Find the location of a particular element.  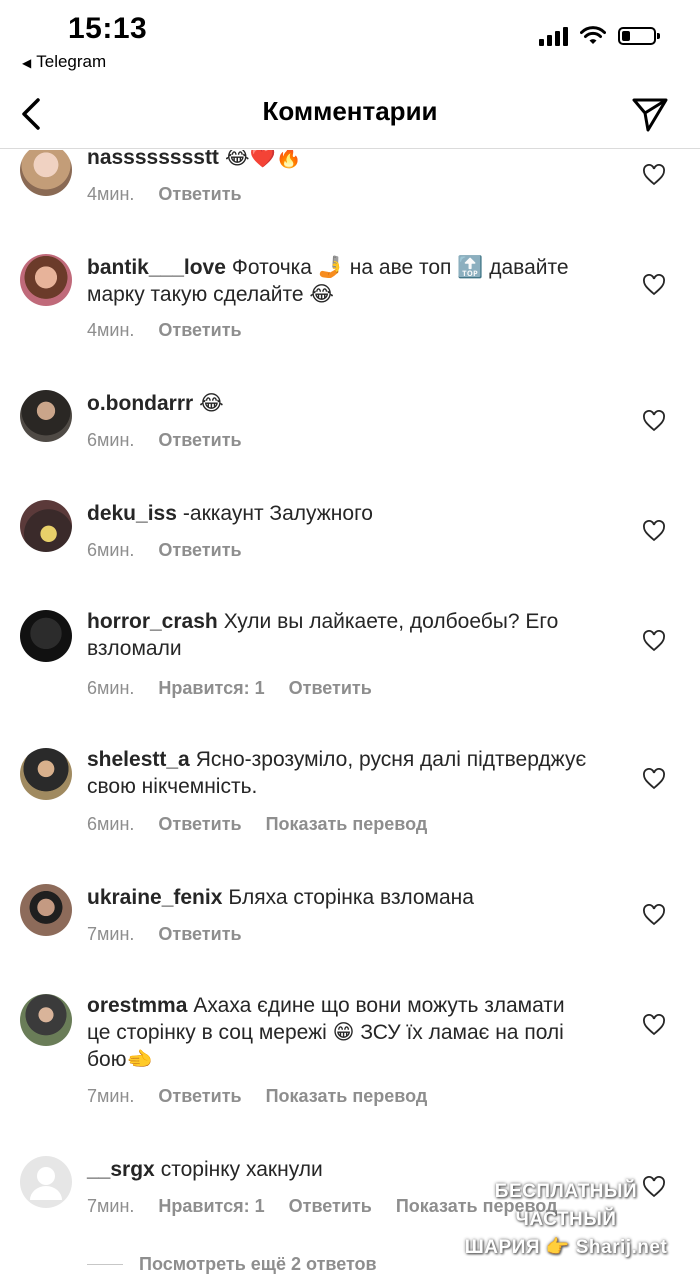

comment-text: ukraine_fenix Бляха сторінка взломана is located at coordinates (337, 897).